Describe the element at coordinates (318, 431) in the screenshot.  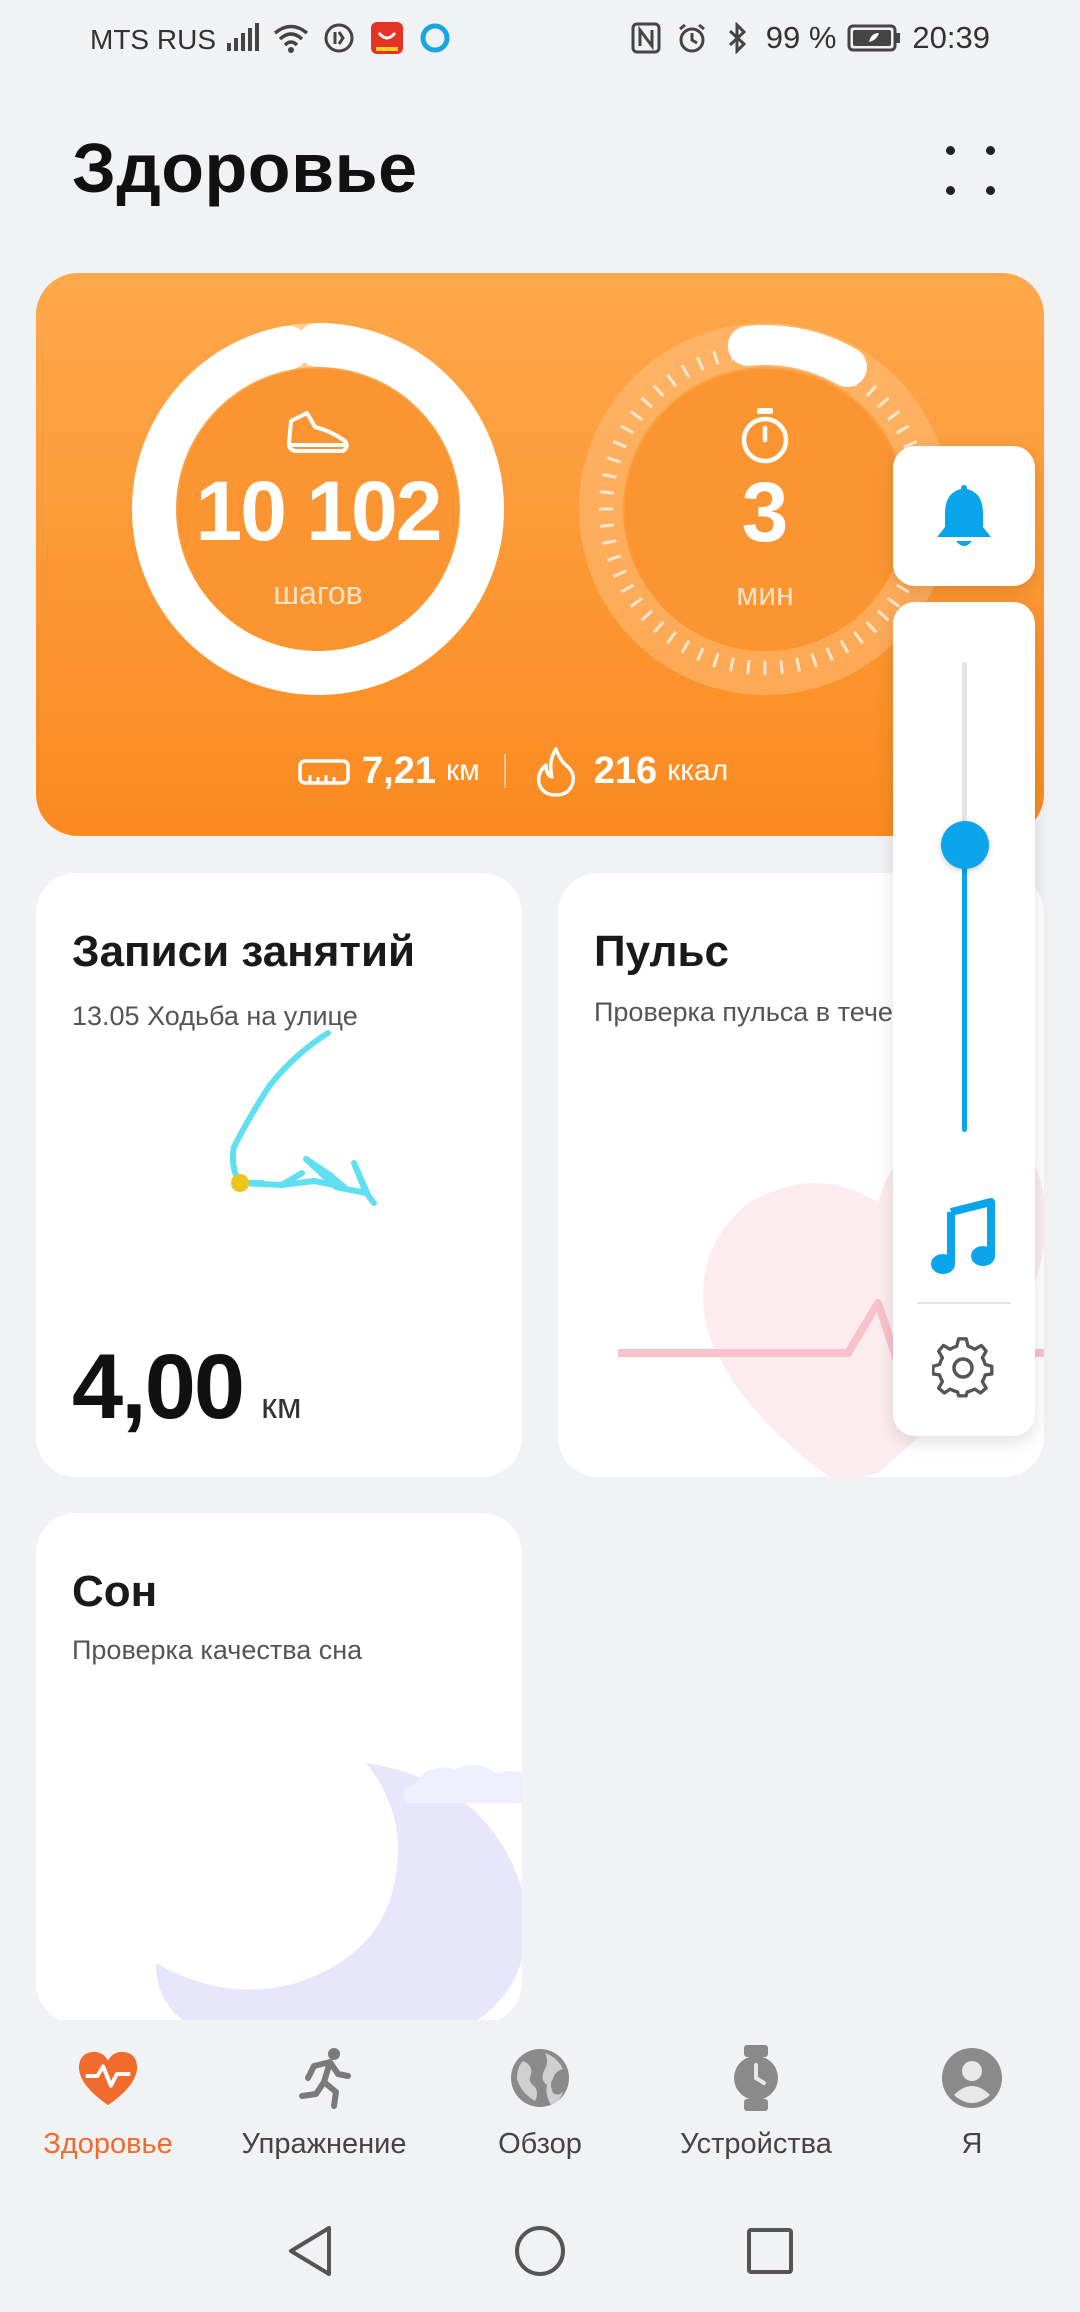
I see `shoe-icon` at that location.